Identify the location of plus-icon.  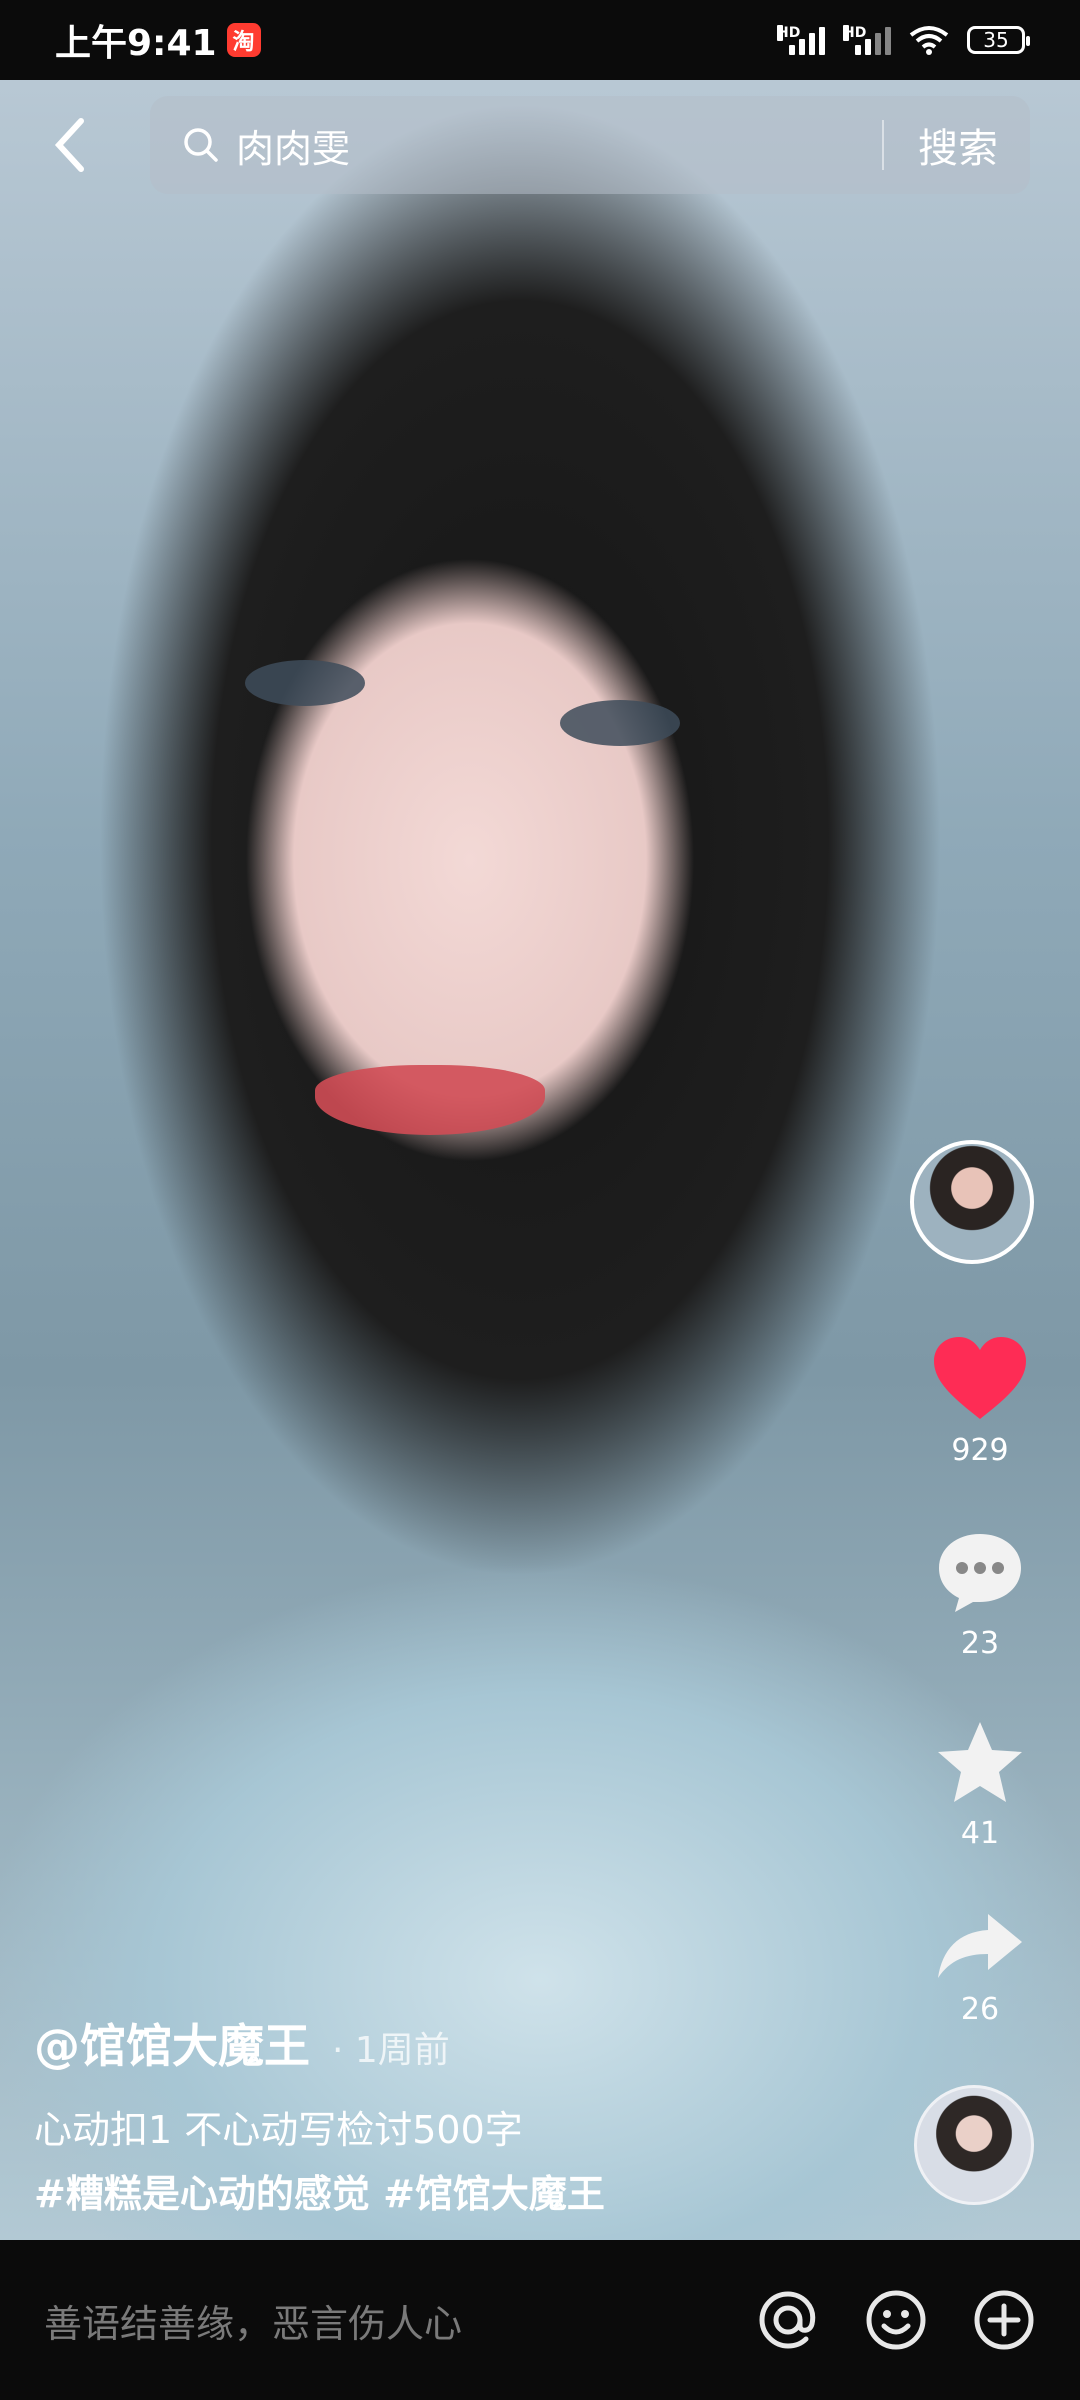
(1004, 2320).